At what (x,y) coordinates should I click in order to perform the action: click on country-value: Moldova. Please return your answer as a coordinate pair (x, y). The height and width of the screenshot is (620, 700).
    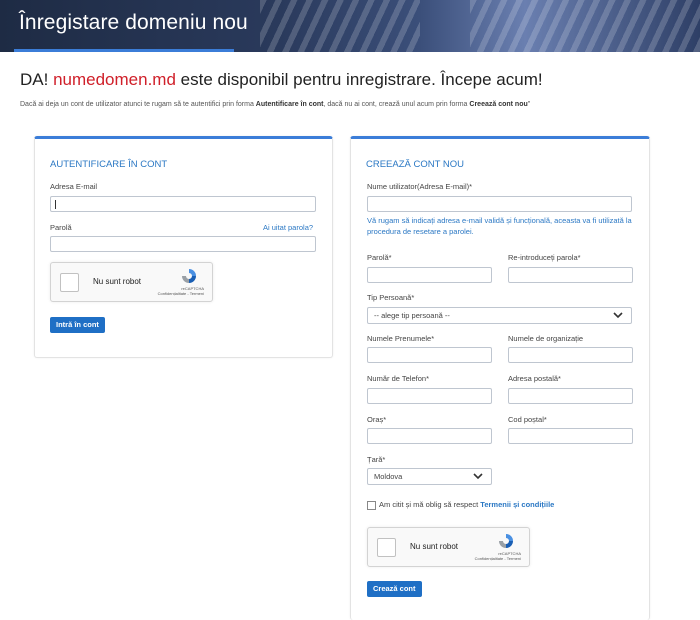
    Looking at the image, I should click on (388, 476).